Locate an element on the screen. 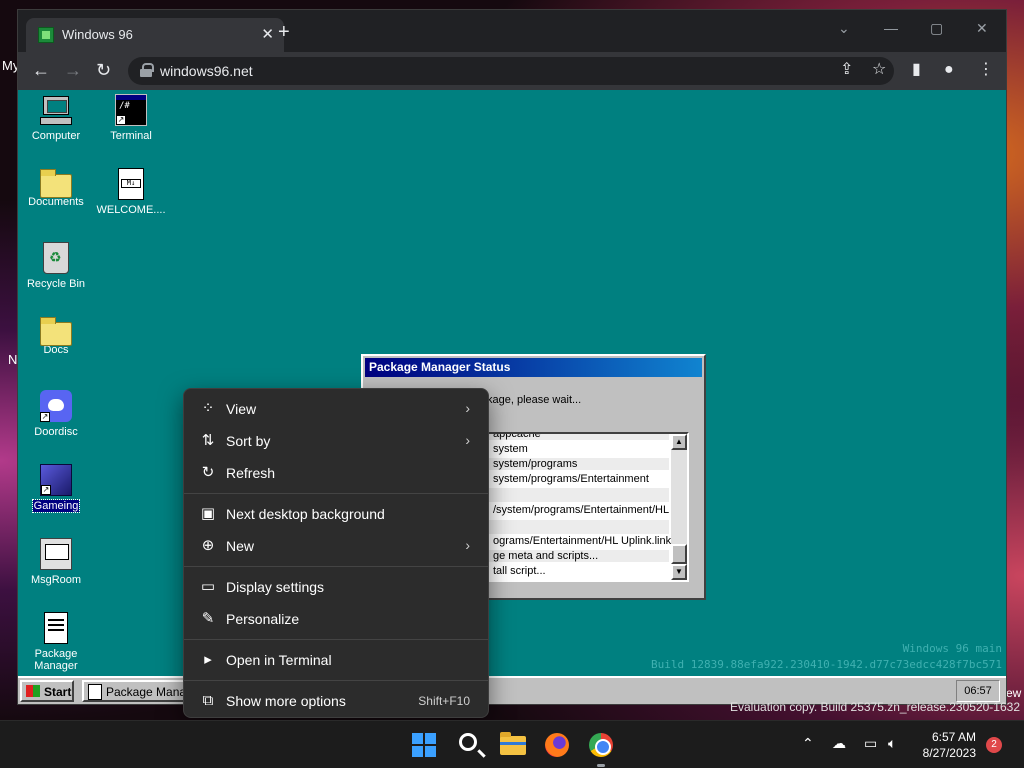 The width and height of the screenshot is (1024, 768). menu-item-label: Show more options is located at coordinates (286, 701).